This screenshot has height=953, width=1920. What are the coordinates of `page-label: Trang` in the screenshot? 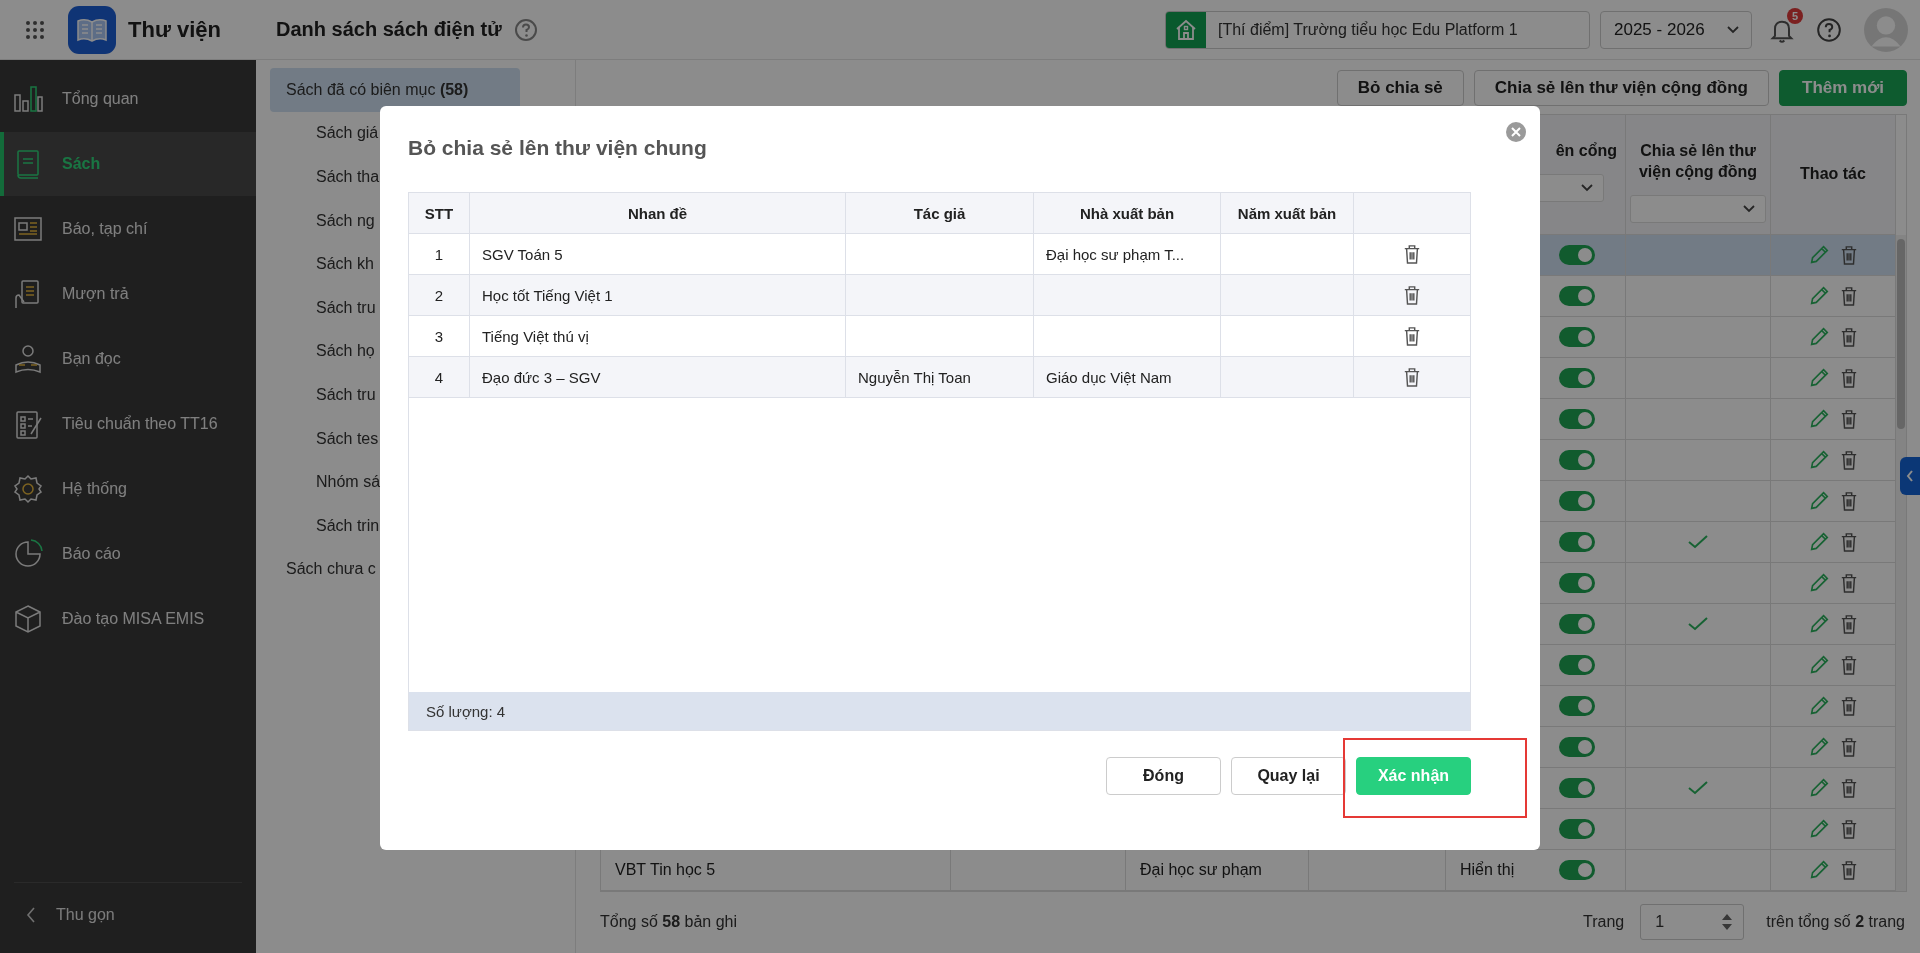 It's located at (1604, 922).